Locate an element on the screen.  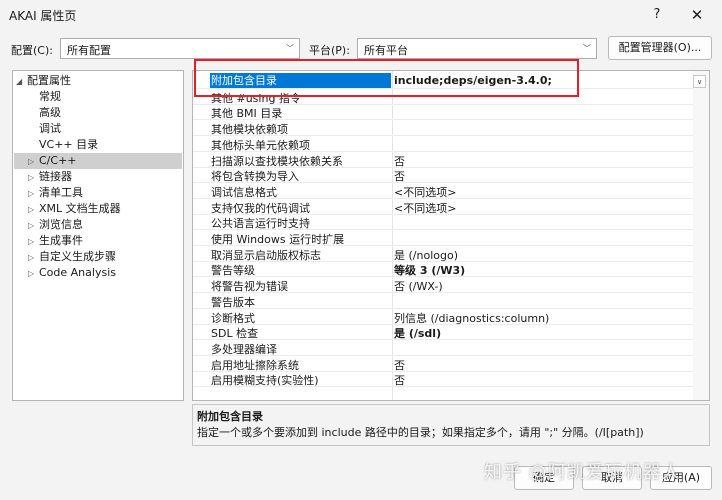
collapse-icon: ◢ is located at coordinates (21, 82).